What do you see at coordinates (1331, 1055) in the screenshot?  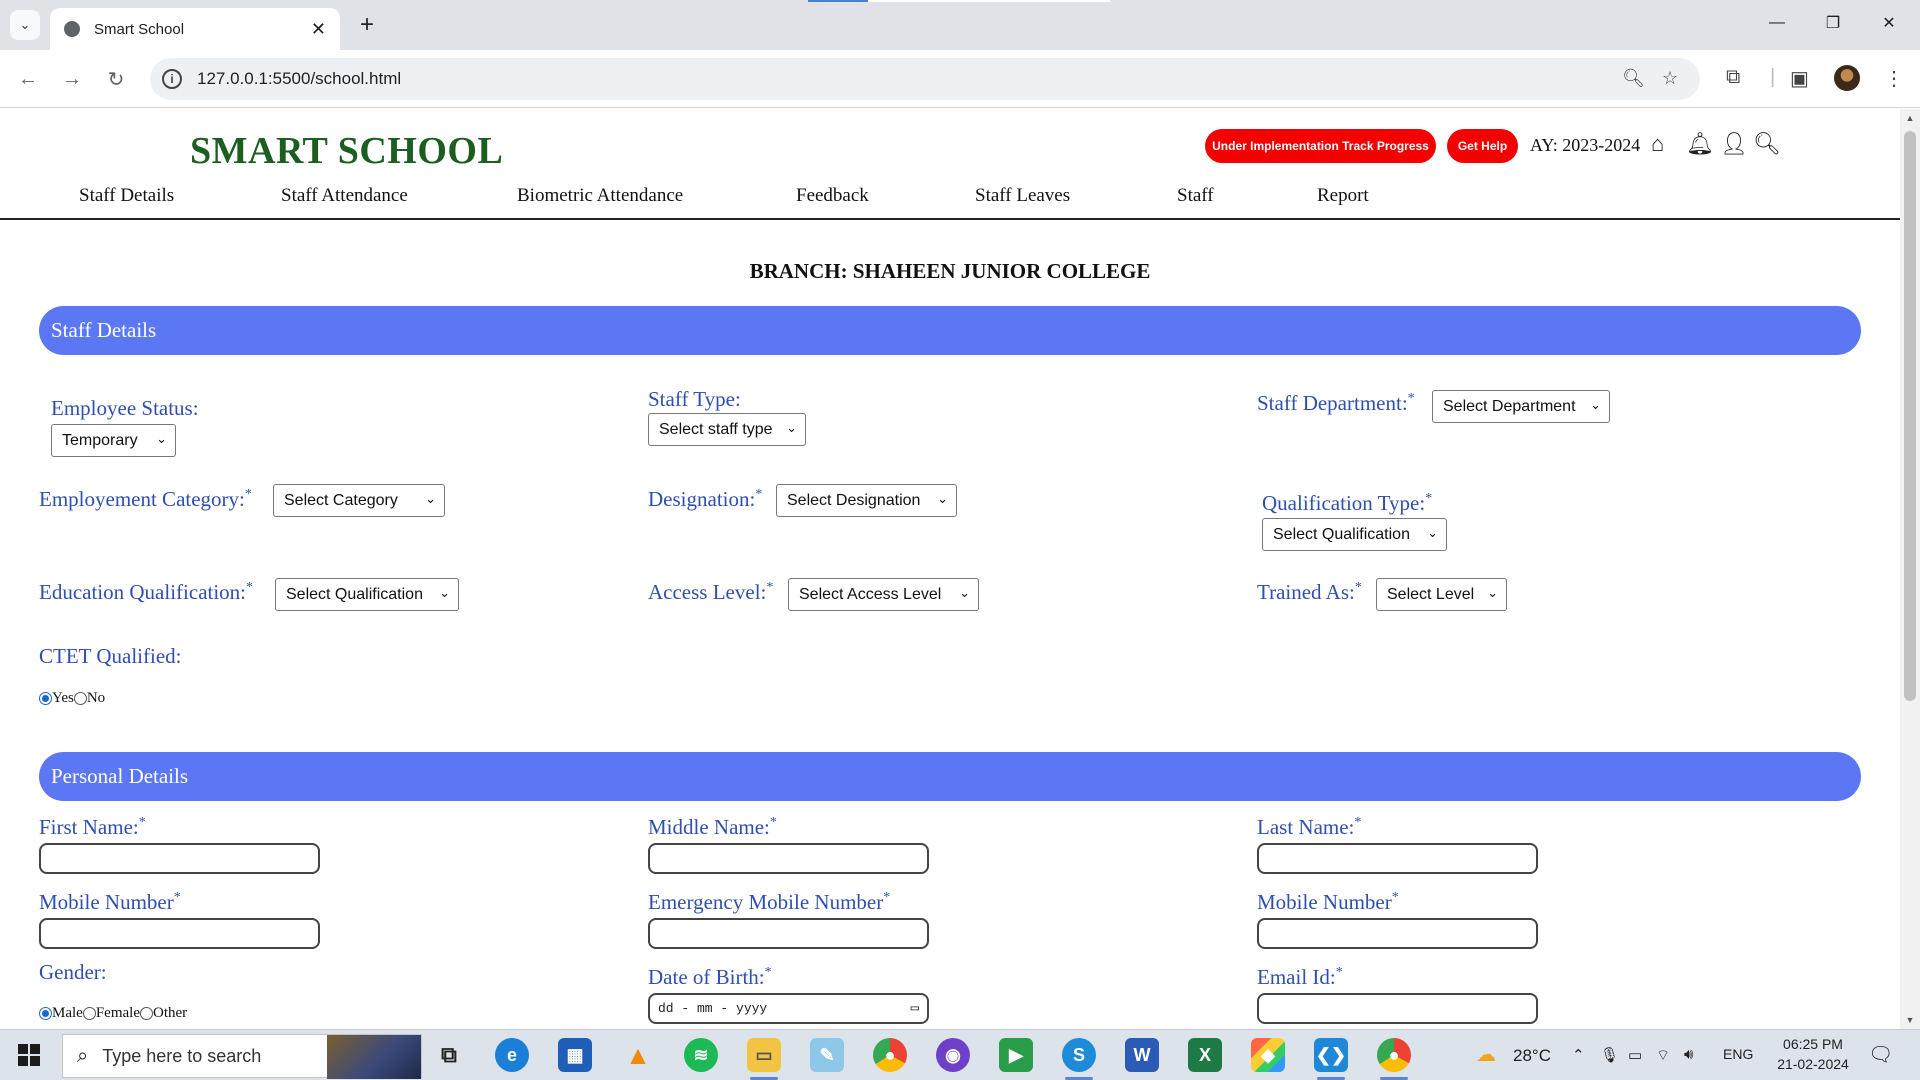 I see `vscode-icon: ❮❯` at bounding box center [1331, 1055].